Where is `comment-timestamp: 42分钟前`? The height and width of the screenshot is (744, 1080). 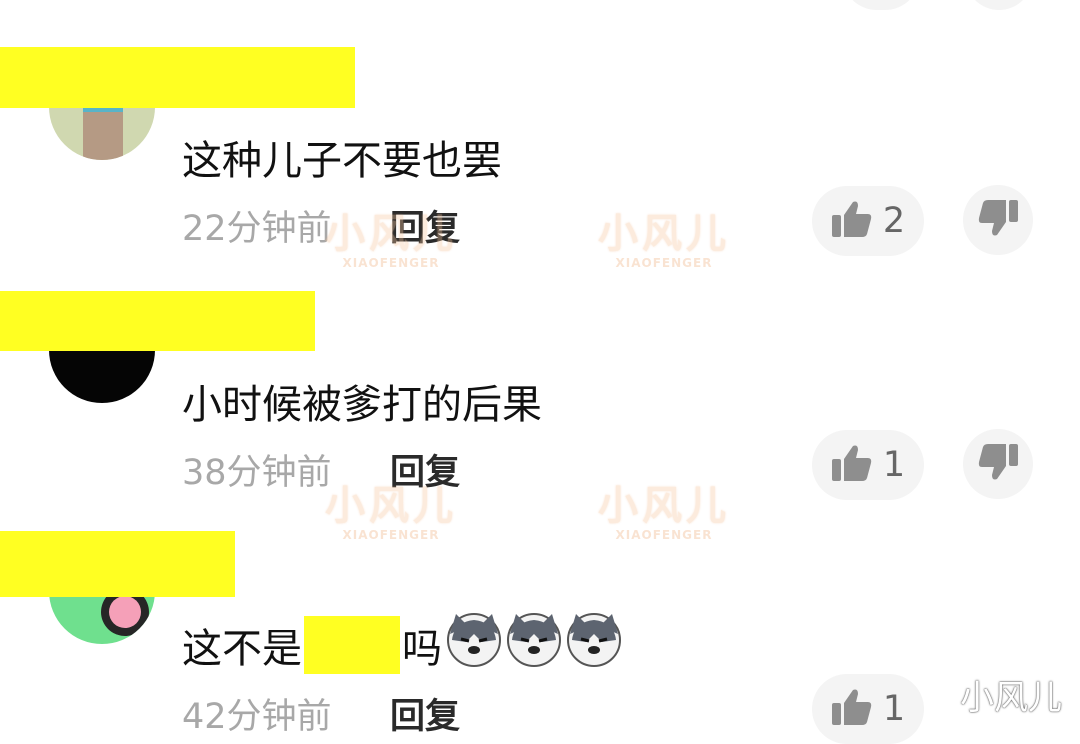
comment-timestamp: 42分钟前 is located at coordinates (257, 717).